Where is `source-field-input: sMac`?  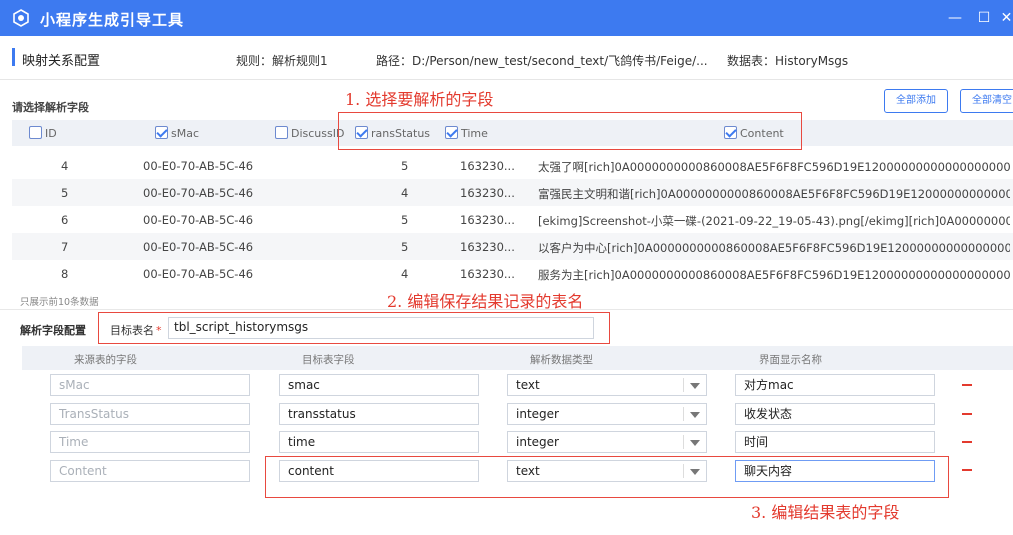
source-field-input: sMac is located at coordinates (150, 385).